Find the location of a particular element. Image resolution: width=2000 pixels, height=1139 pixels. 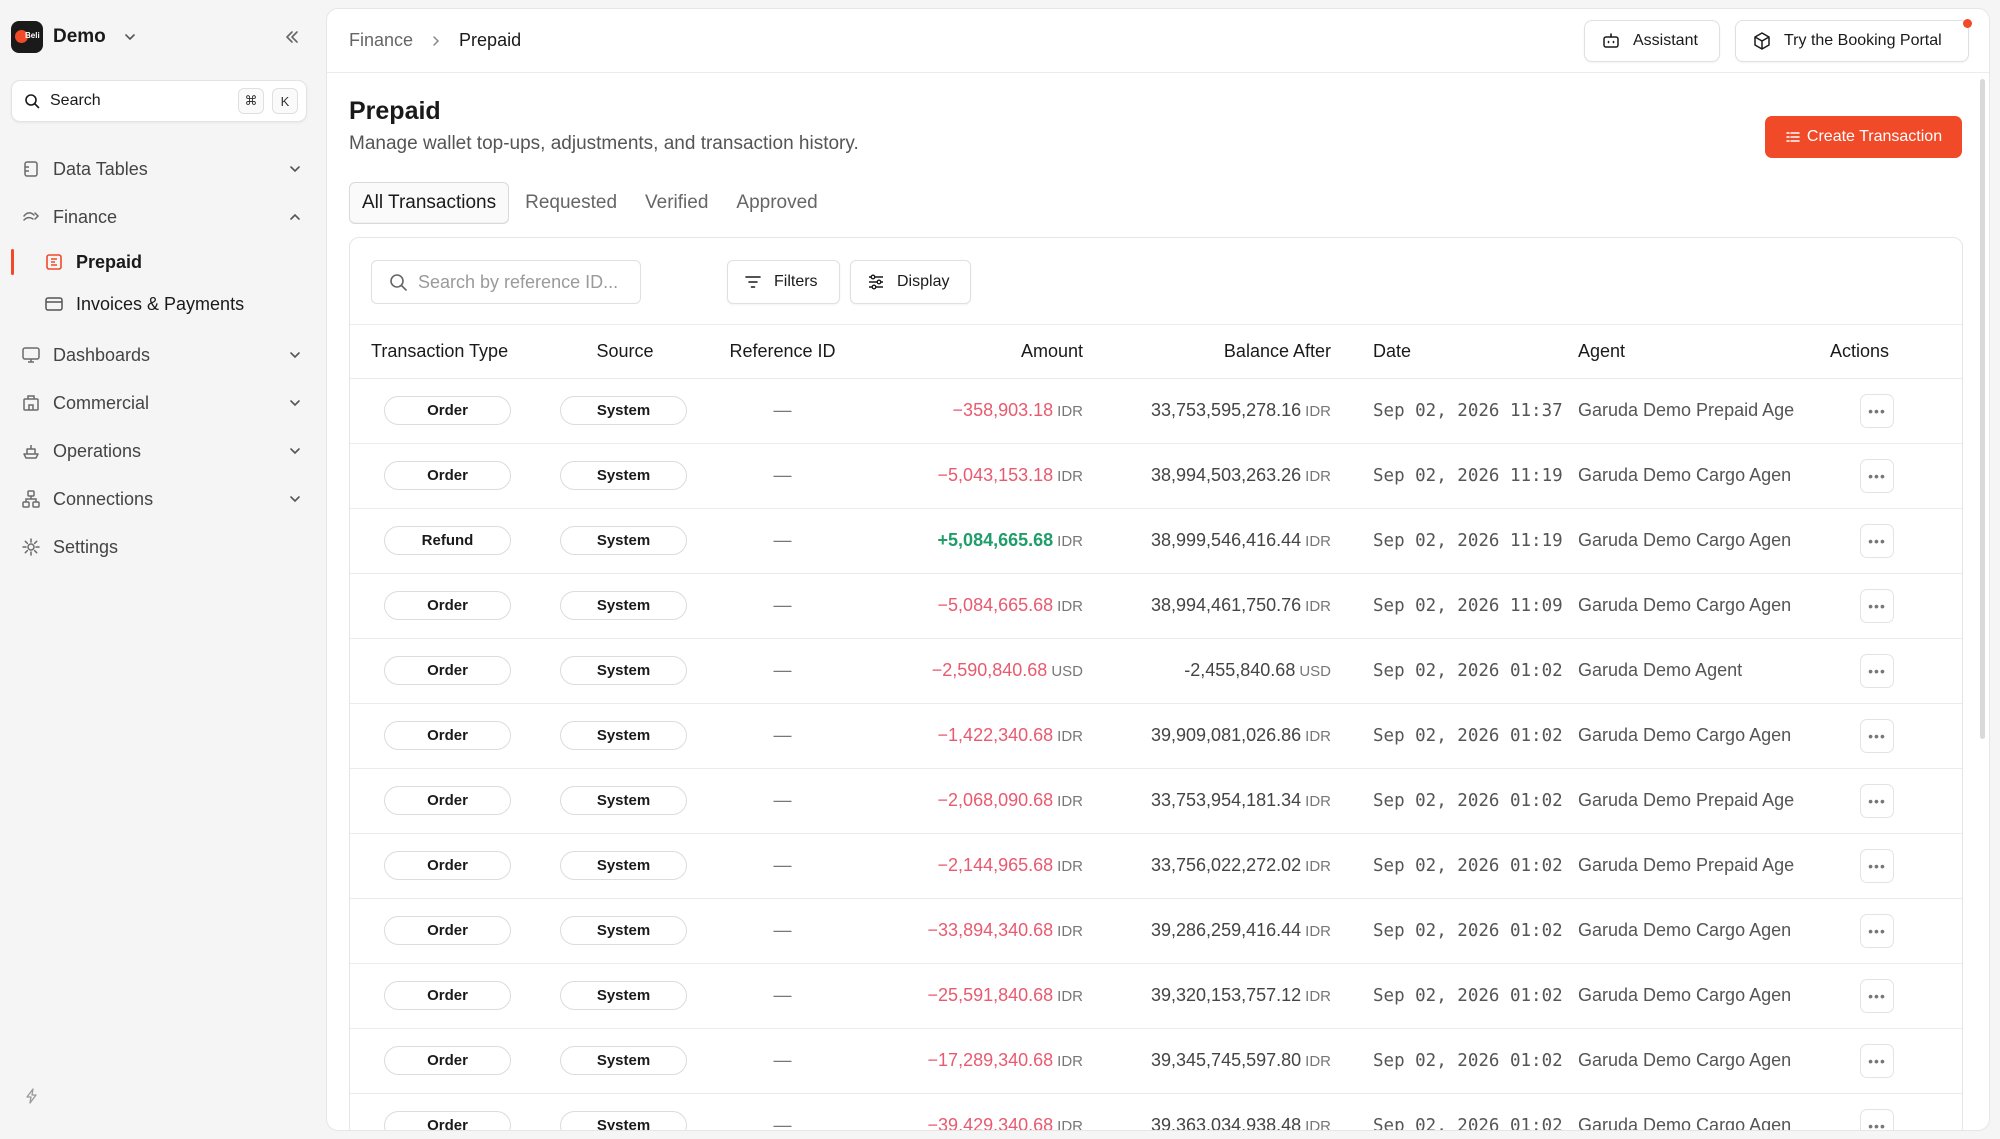

cell-amount: −2,590,840.68 USD is located at coordinates (972, 671).